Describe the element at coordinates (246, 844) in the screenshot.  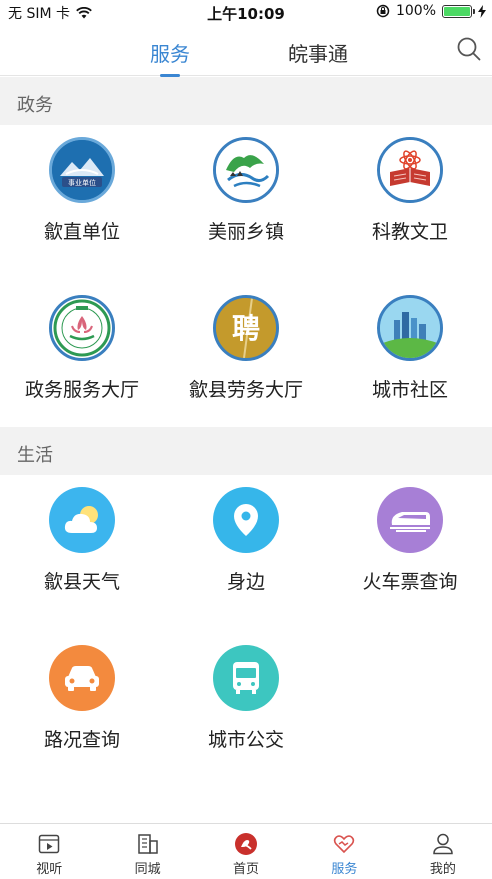
I see `home-logo-icon` at that location.